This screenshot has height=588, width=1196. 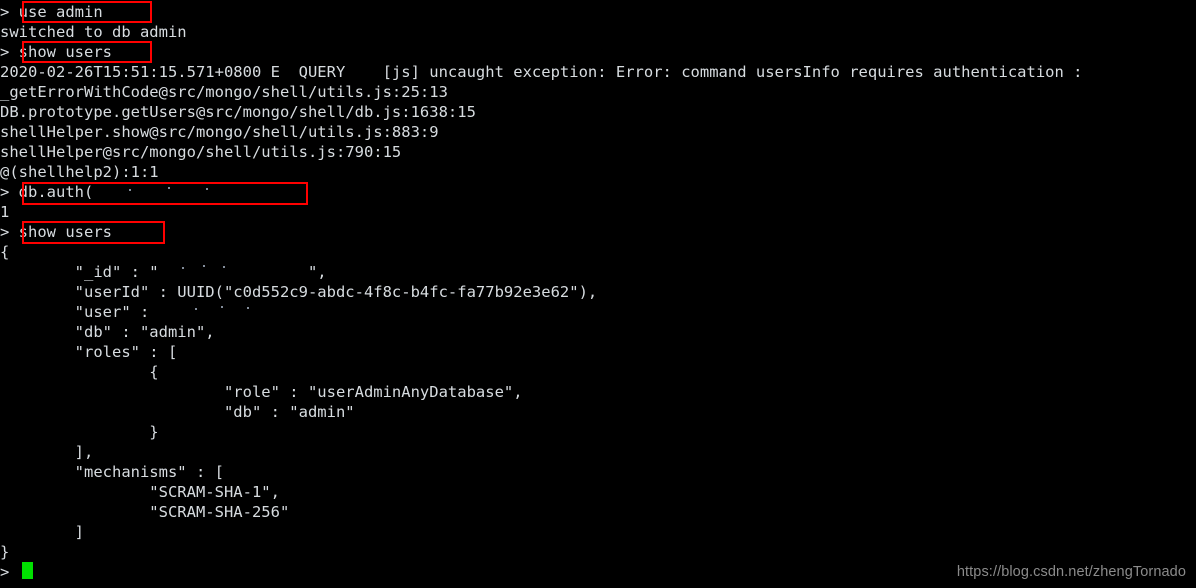 What do you see at coordinates (598, 352) in the screenshot?
I see `terminal-output-line: "roles" : [` at bounding box center [598, 352].